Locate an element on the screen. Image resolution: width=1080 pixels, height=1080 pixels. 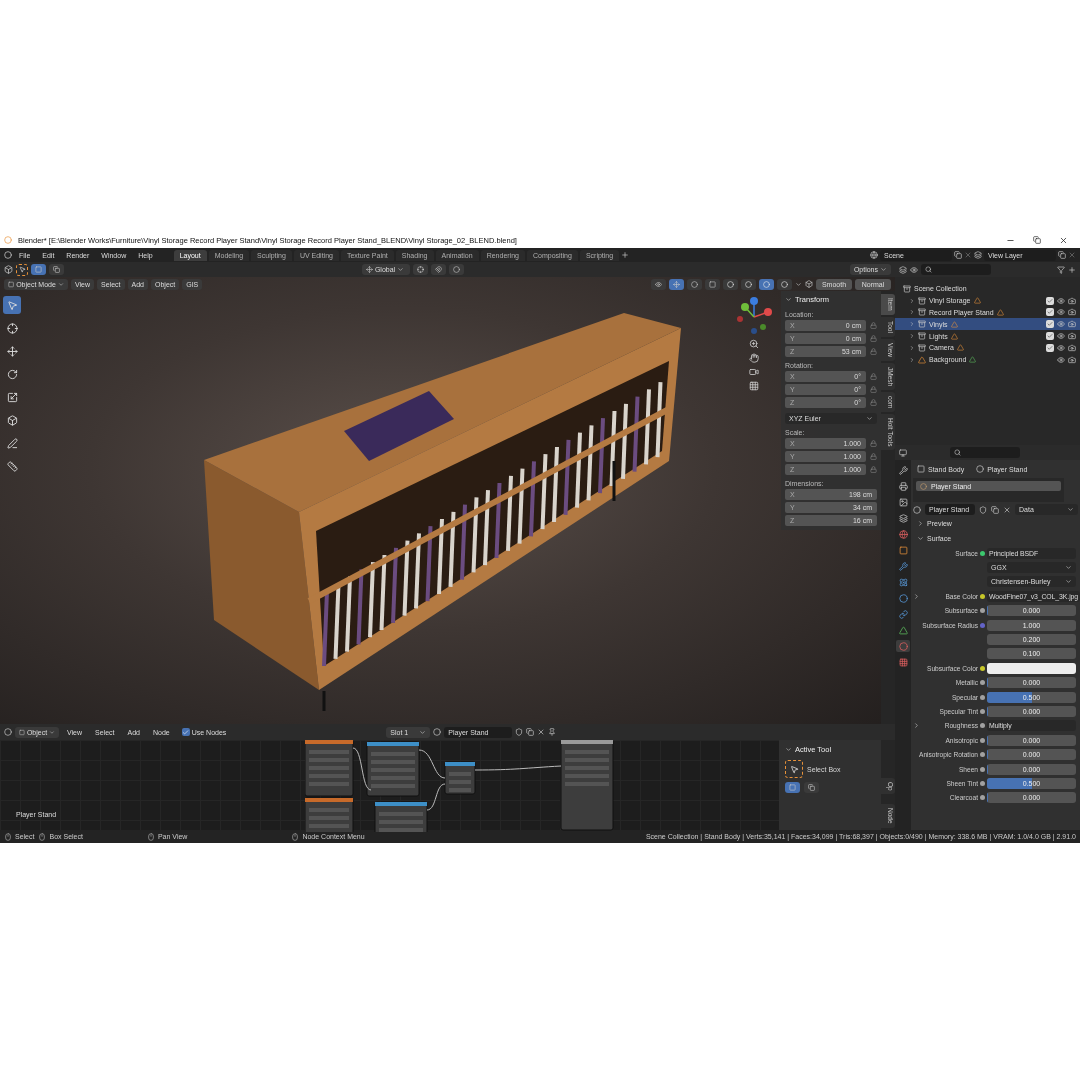
add-icon is located at coordinates (625, 255).